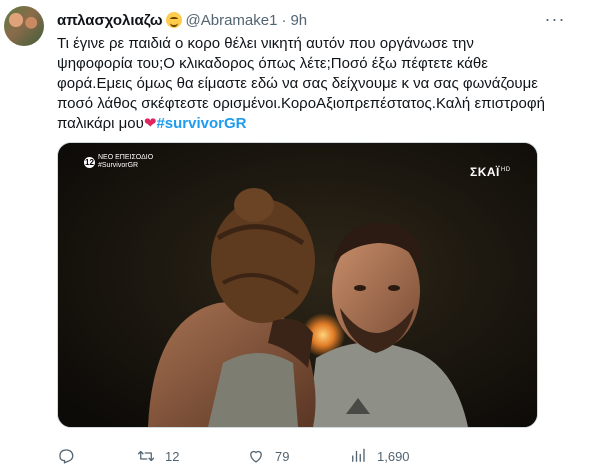 The width and height of the screenshot is (607, 469). I want to click on network-name: ΣΚΑΪ, so click(485, 172).